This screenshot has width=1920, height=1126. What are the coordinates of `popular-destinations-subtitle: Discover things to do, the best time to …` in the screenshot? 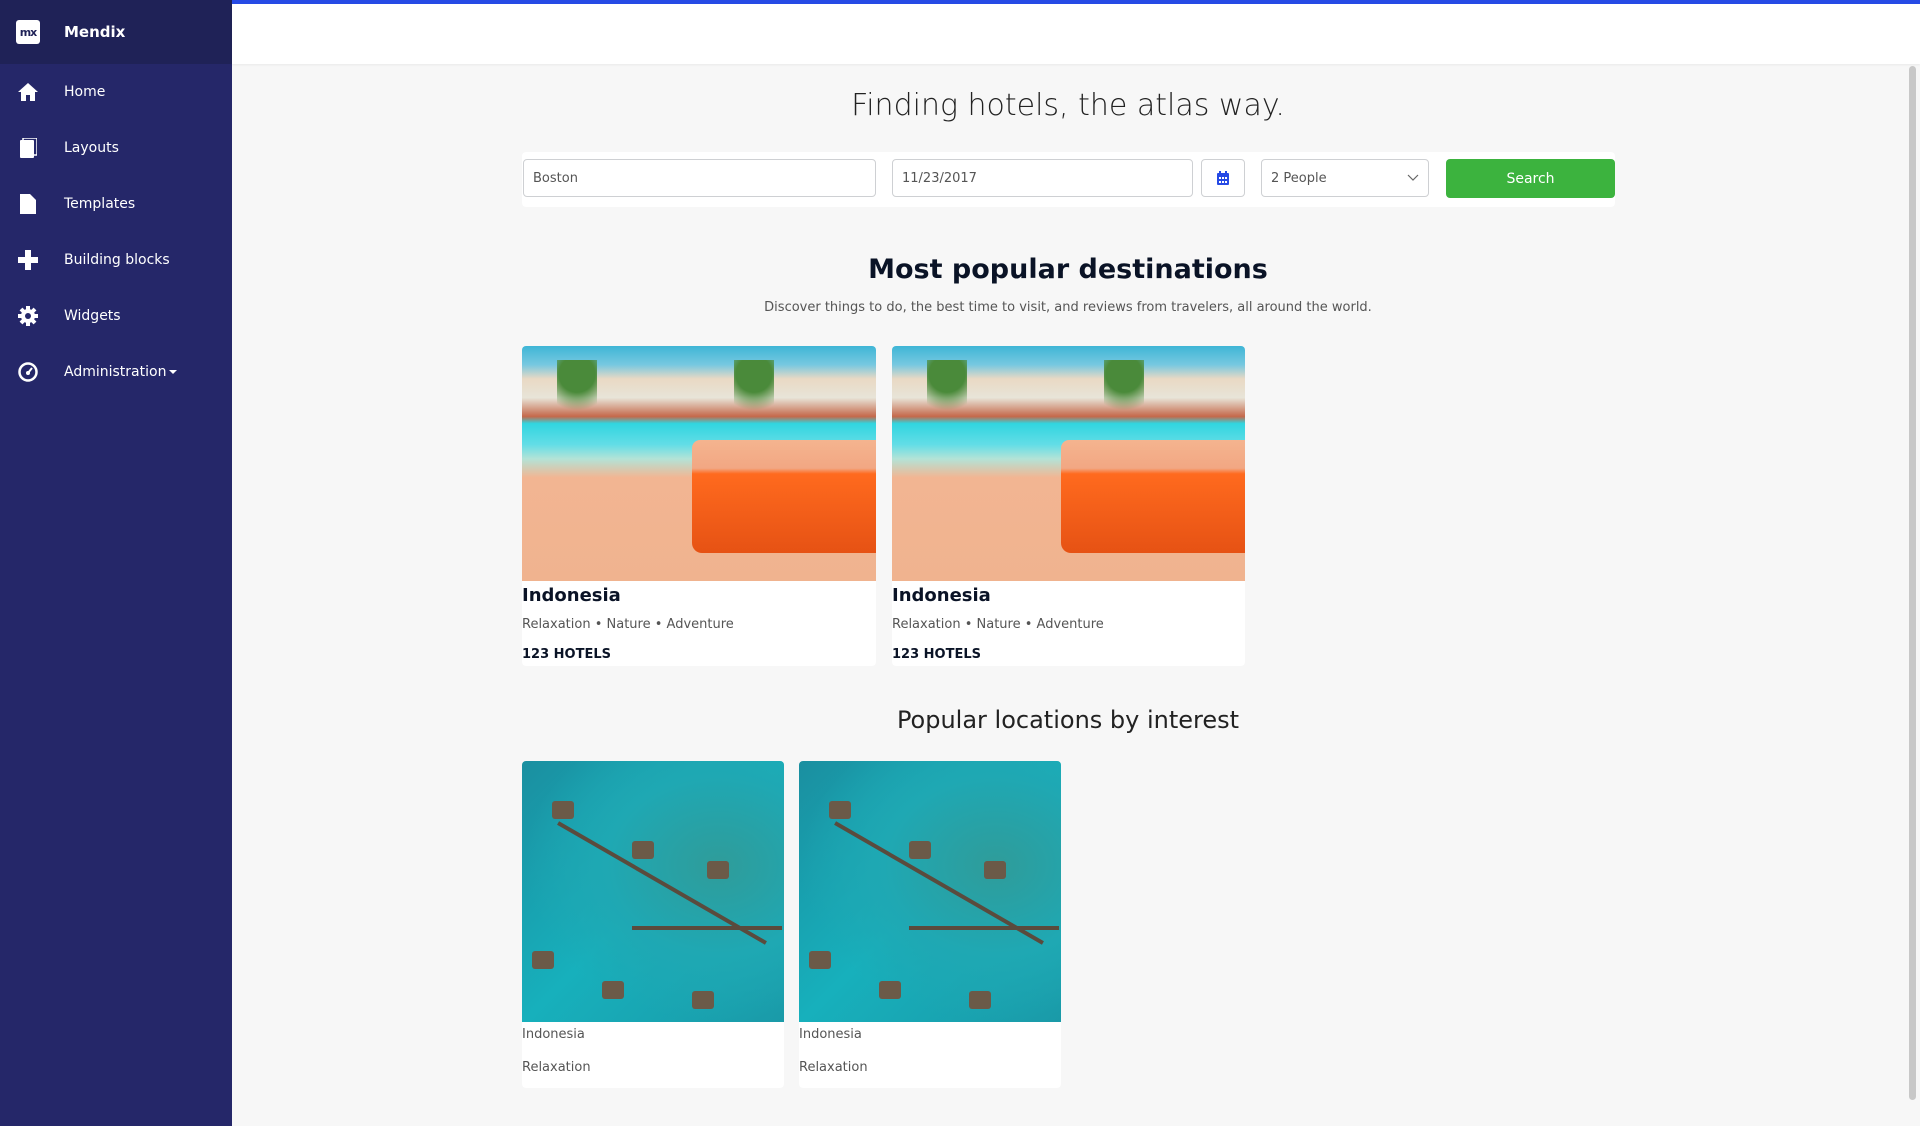 It's located at (1068, 307).